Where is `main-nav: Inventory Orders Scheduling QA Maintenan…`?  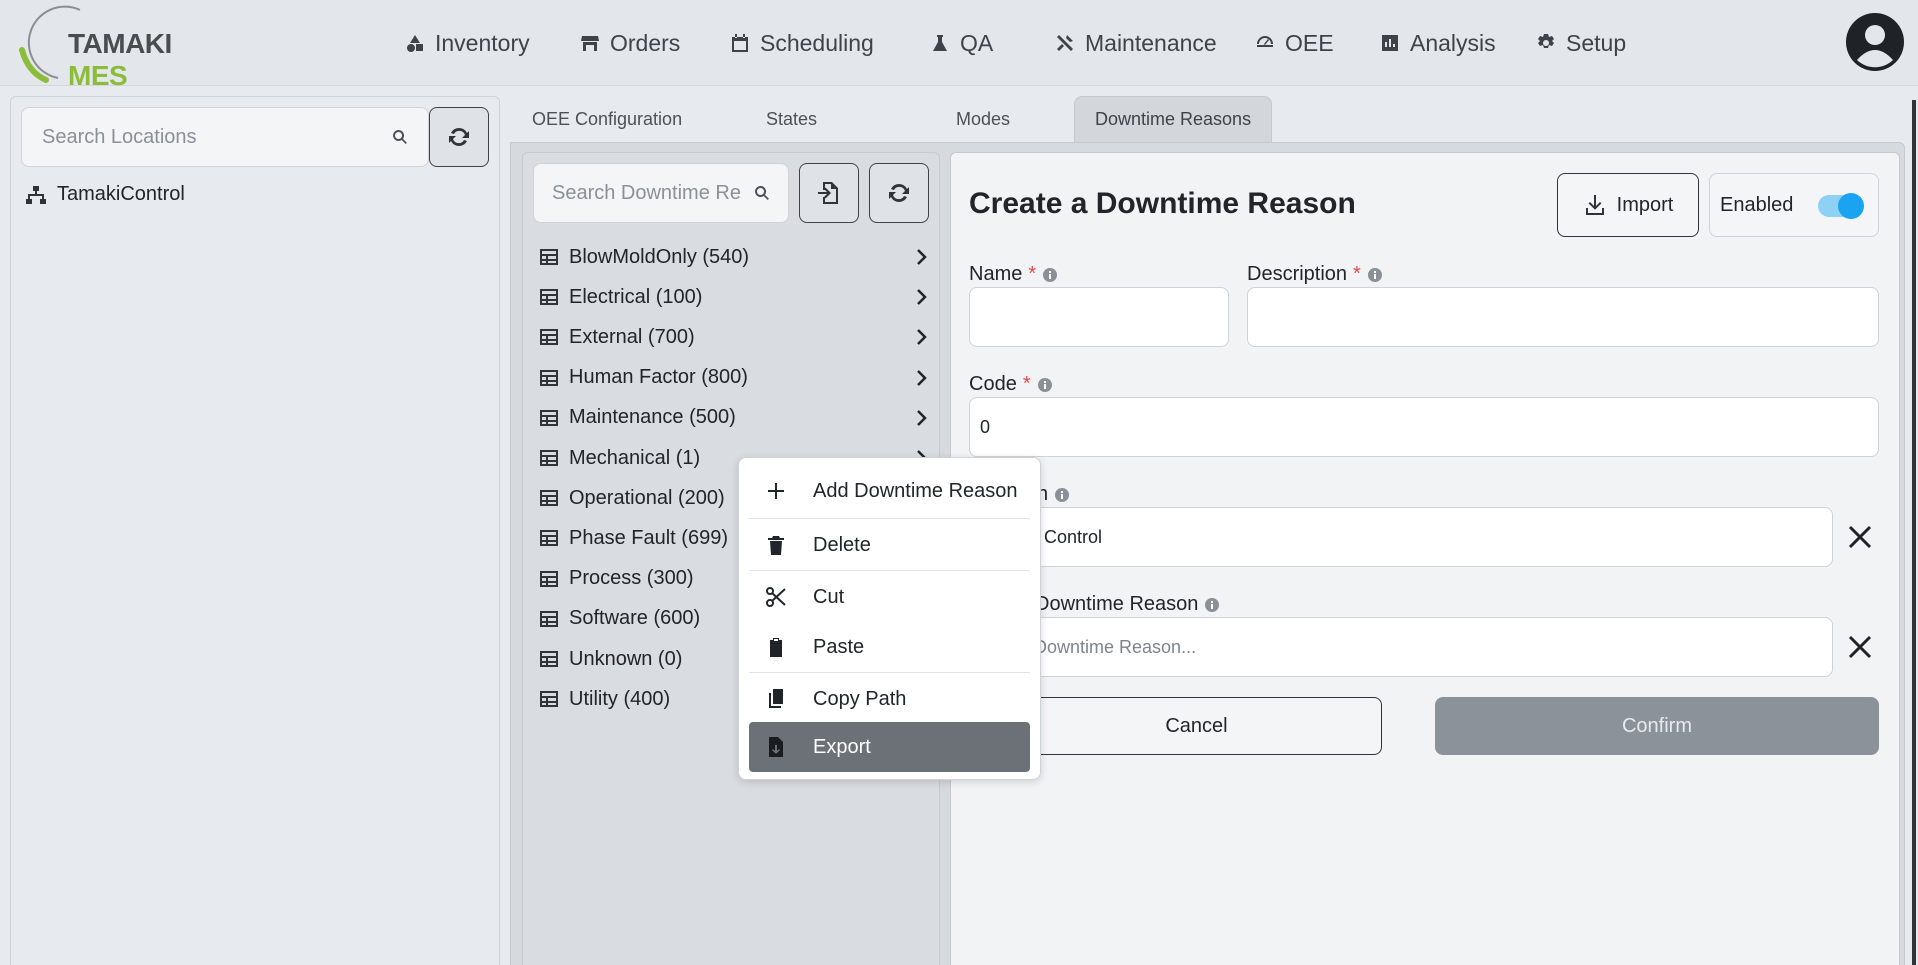 main-nav: Inventory Orders Scheduling QA Maintenan… is located at coordinates (959, 43).